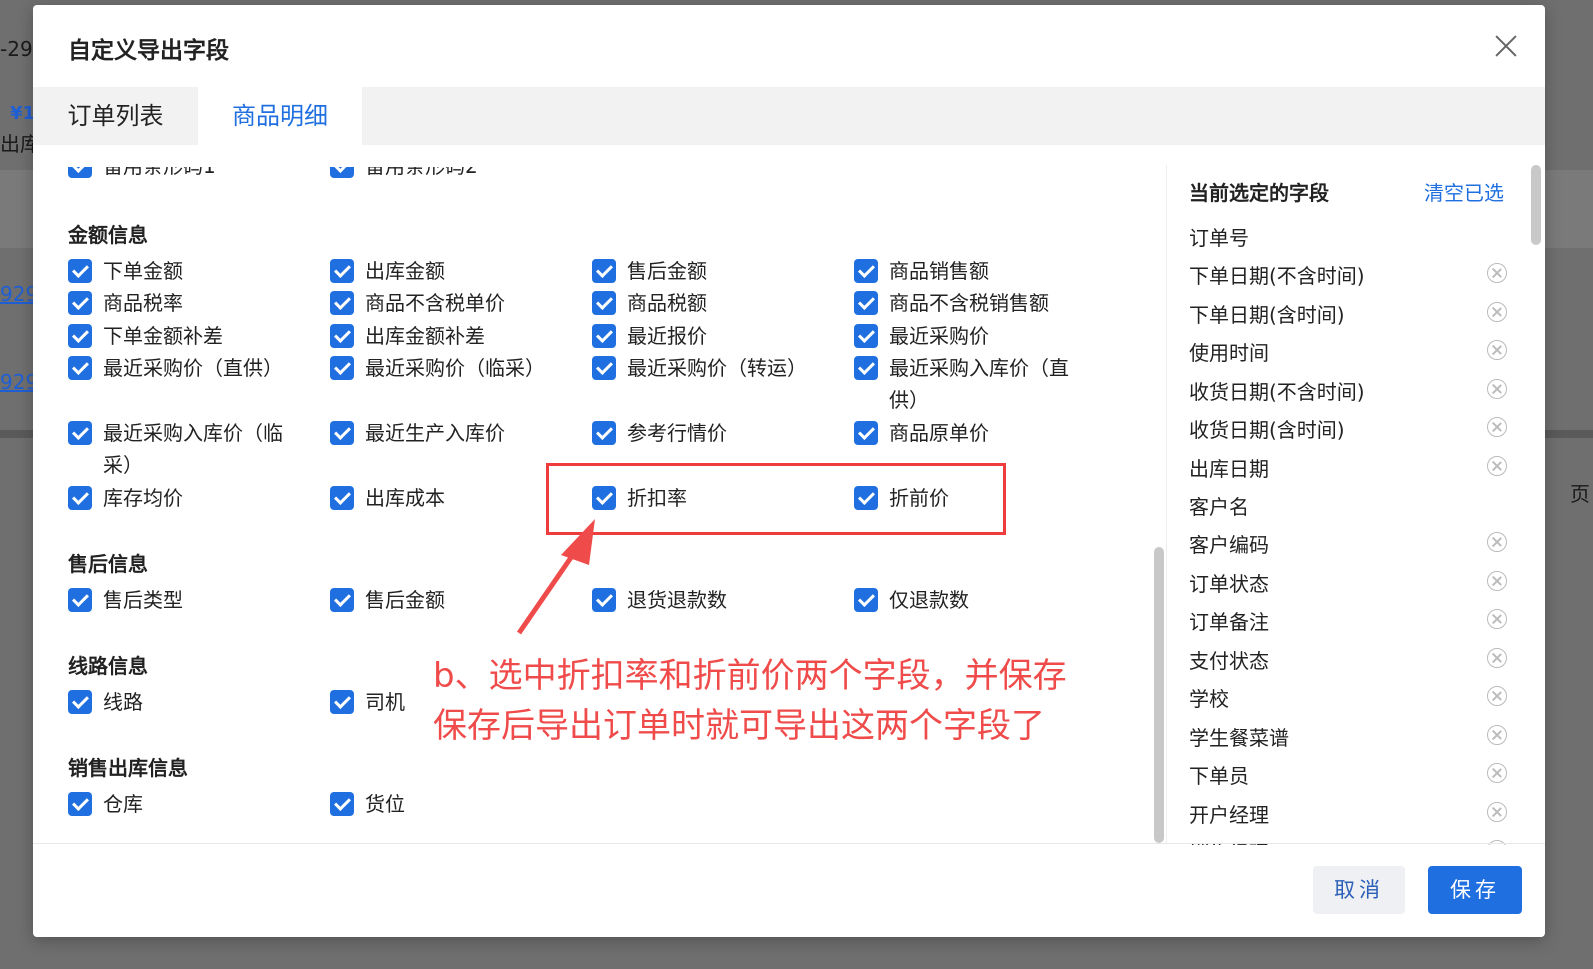  What do you see at coordinates (739, 726) in the screenshot?
I see `annotation-text-line2: 保存后导出订单时就可导出这两个字段了` at bounding box center [739, 726].